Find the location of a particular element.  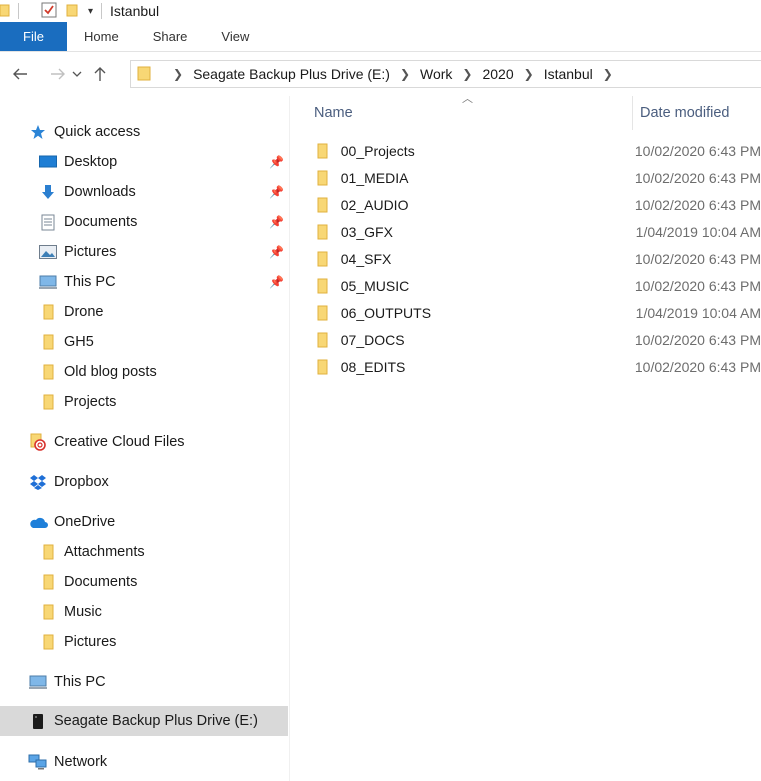

tab-file: File is located at coordinates (33, 36).